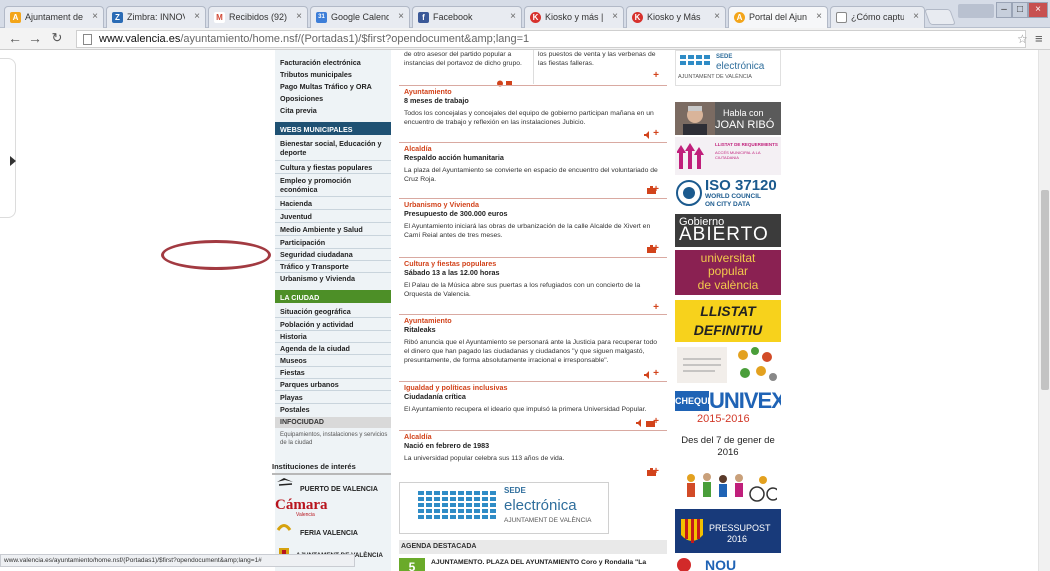 Image resolution: width=1050 pixels, height=571 pixels. What do you see at coordinates (728, 408) in the screenshot?
I see `banner-cheque-univex: CHEQUE UNIVEX 2015-2016` at bounding box center [728, 408].